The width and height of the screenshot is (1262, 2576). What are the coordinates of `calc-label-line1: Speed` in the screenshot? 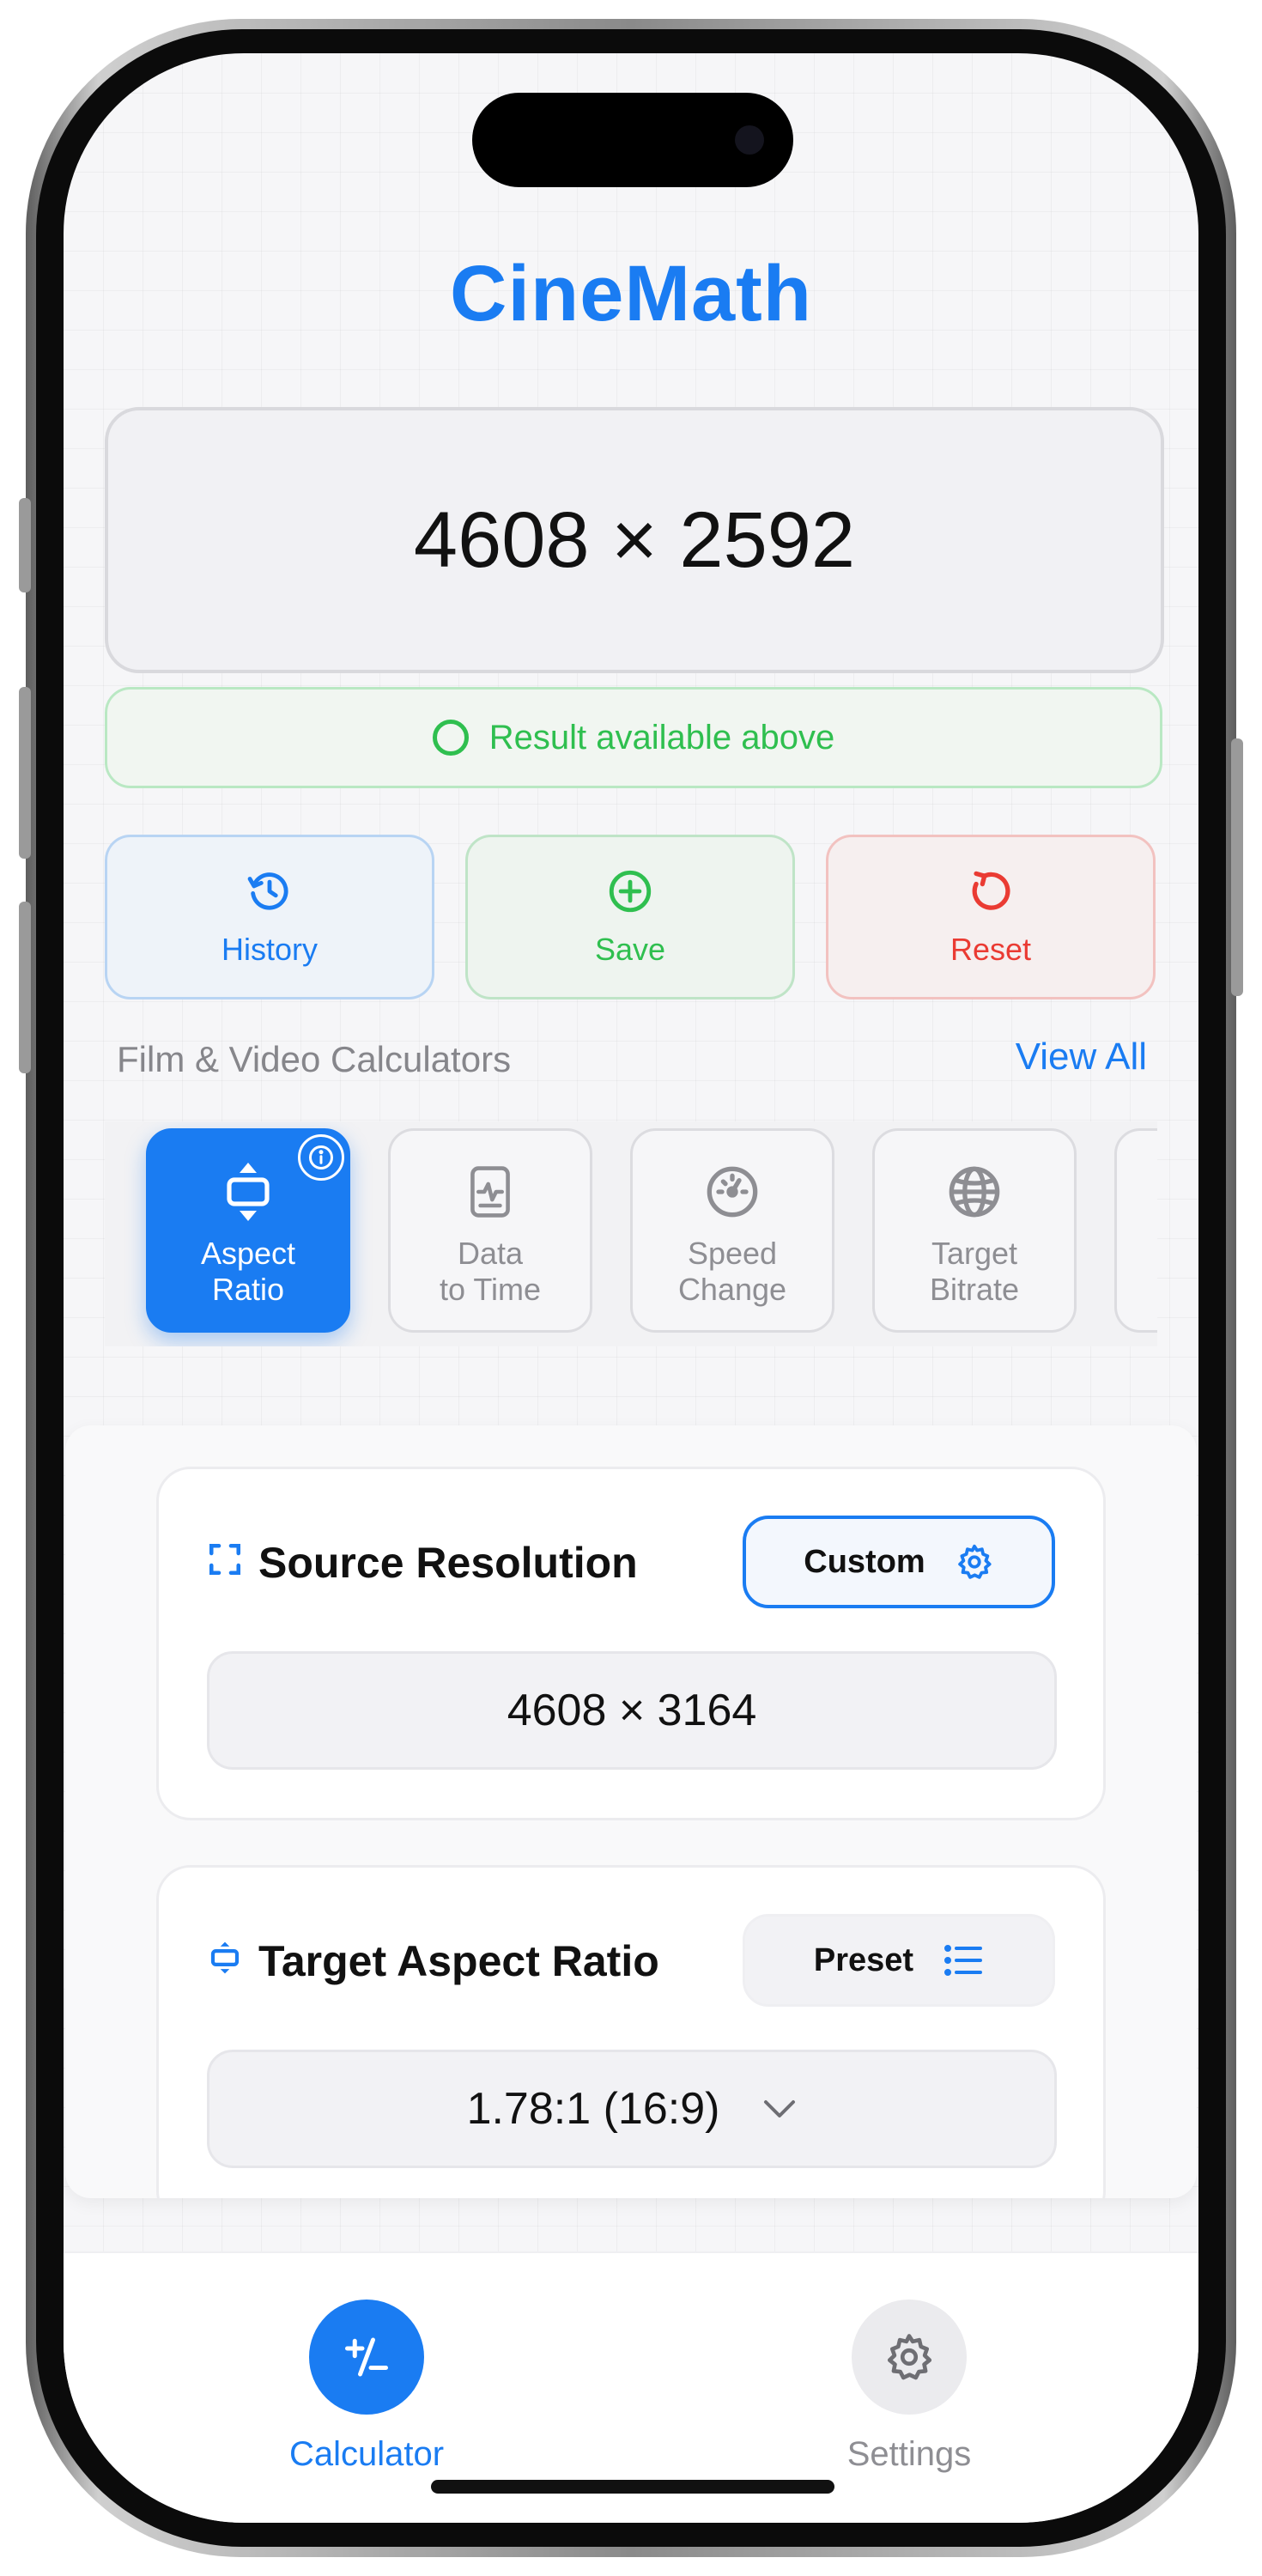 It's located at (732, 1254).